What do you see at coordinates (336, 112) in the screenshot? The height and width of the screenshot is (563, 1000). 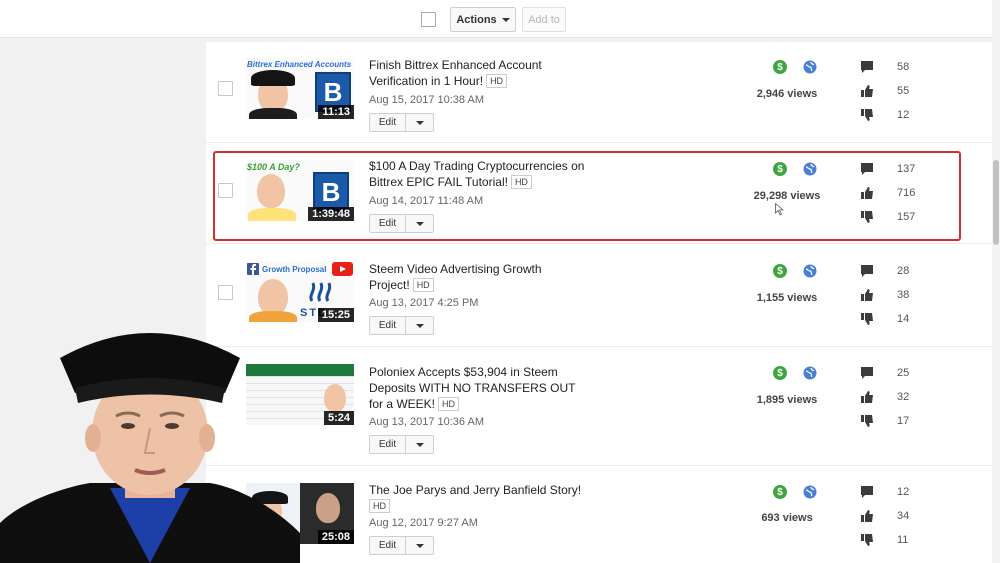 I see `video-duration: 11:13` at bounding box center [336, 112].